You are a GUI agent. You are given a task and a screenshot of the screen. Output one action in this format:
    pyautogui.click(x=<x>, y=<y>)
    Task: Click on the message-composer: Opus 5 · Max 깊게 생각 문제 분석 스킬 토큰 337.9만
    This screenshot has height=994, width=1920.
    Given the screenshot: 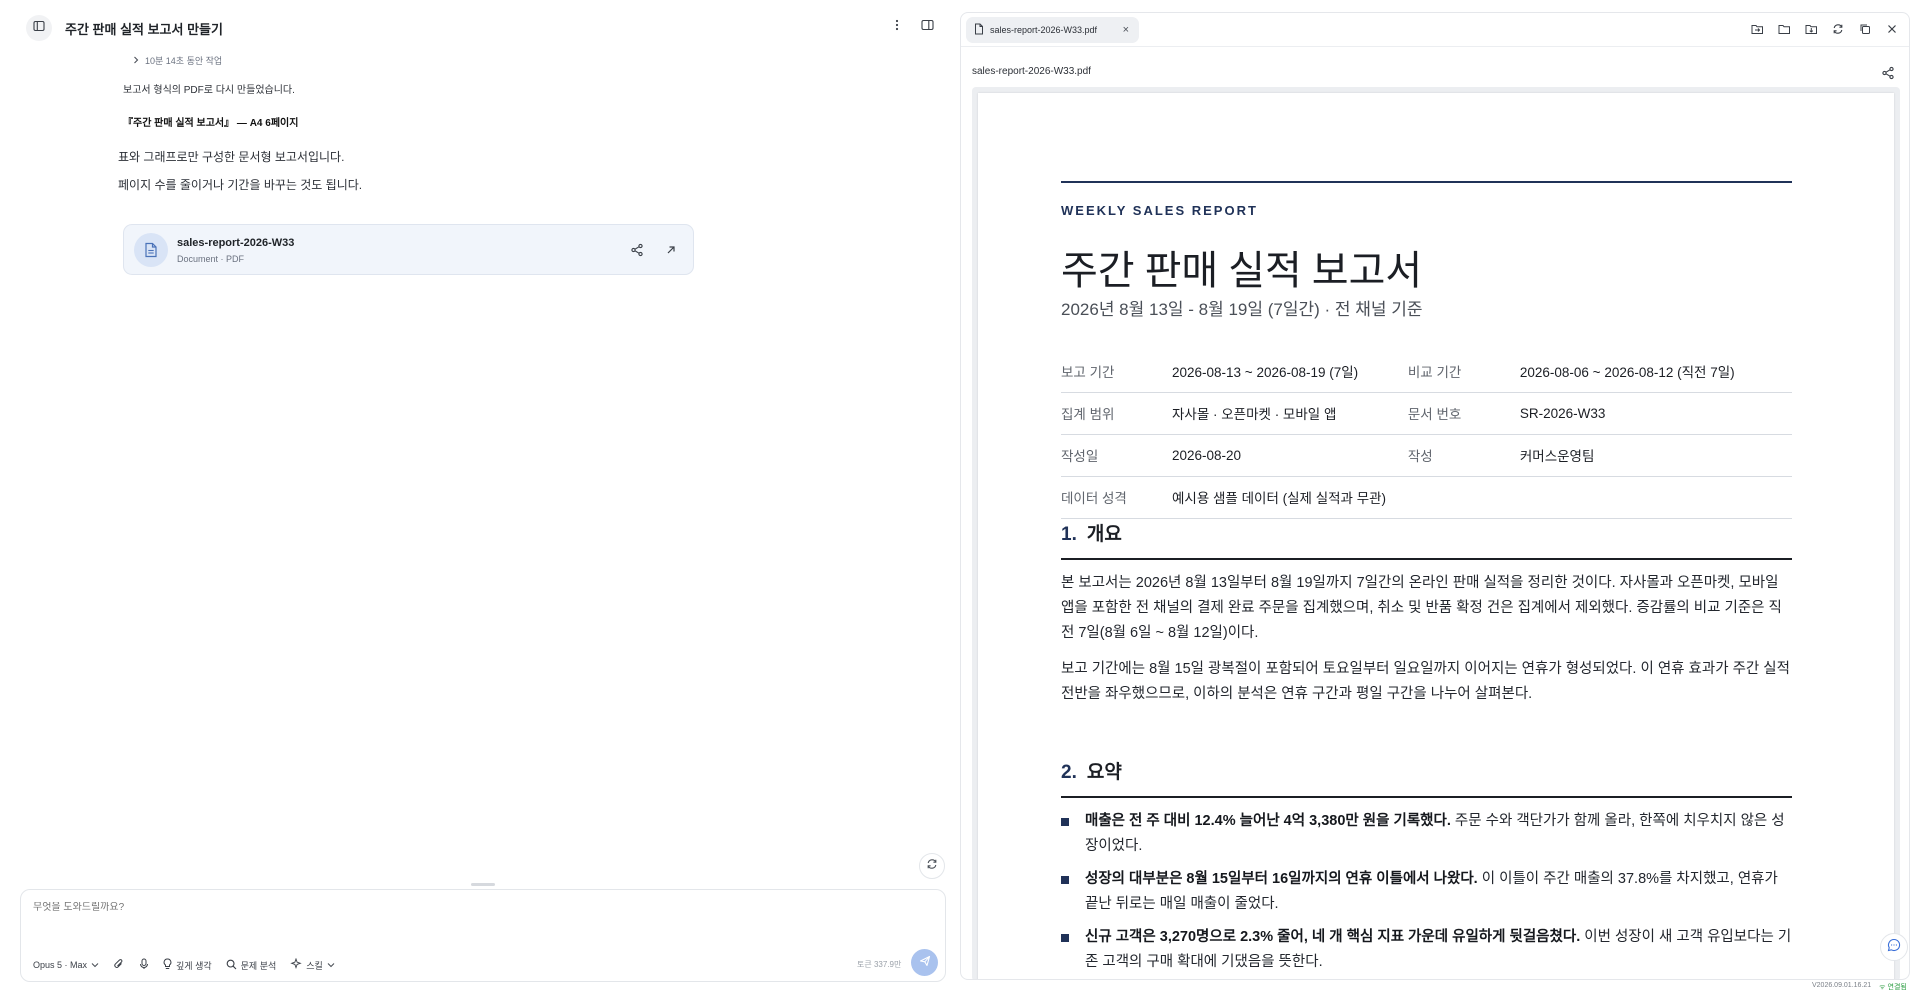 What is the action you would take?
    pyautogui.click(x=483, y=935)
    